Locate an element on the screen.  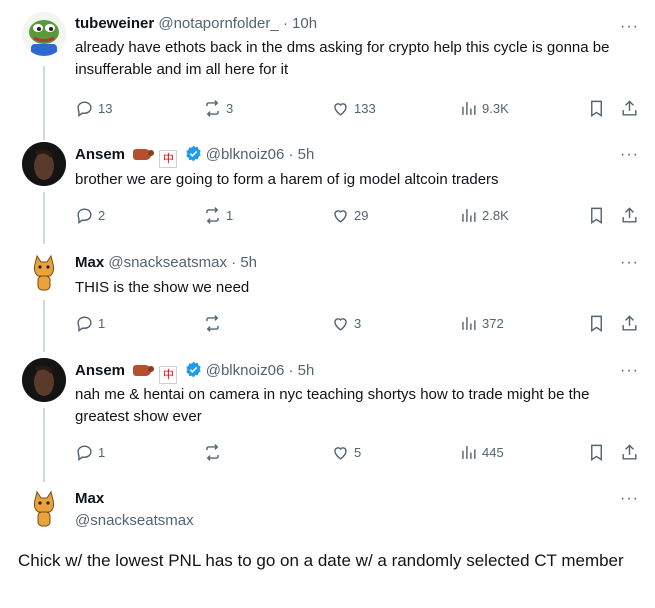
like-count: 5 is located at coordinates (358, 452).